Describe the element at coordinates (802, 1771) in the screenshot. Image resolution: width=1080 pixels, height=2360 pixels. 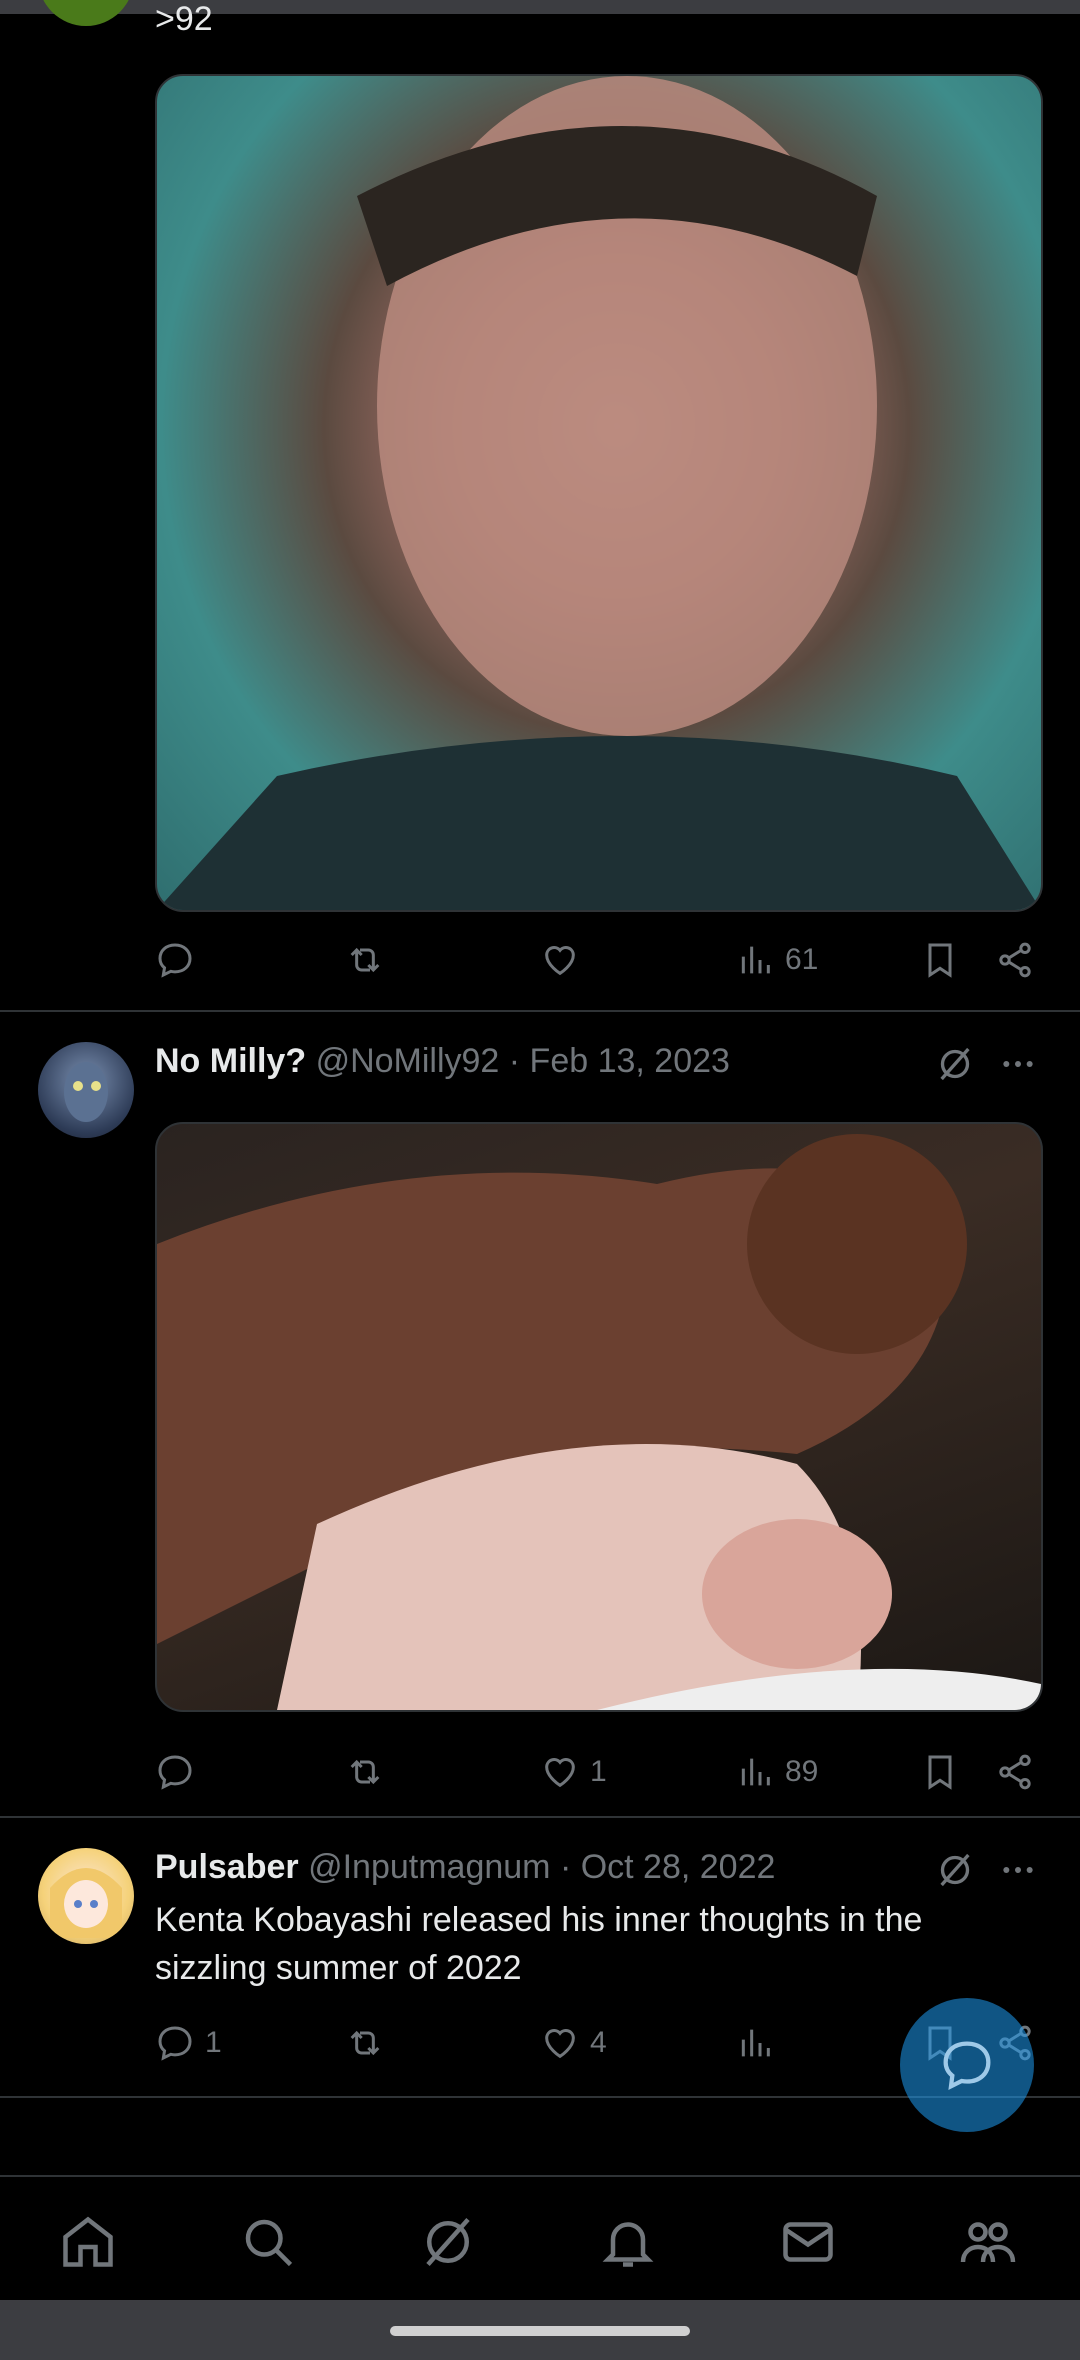
I see `views-count: 89` at that location.